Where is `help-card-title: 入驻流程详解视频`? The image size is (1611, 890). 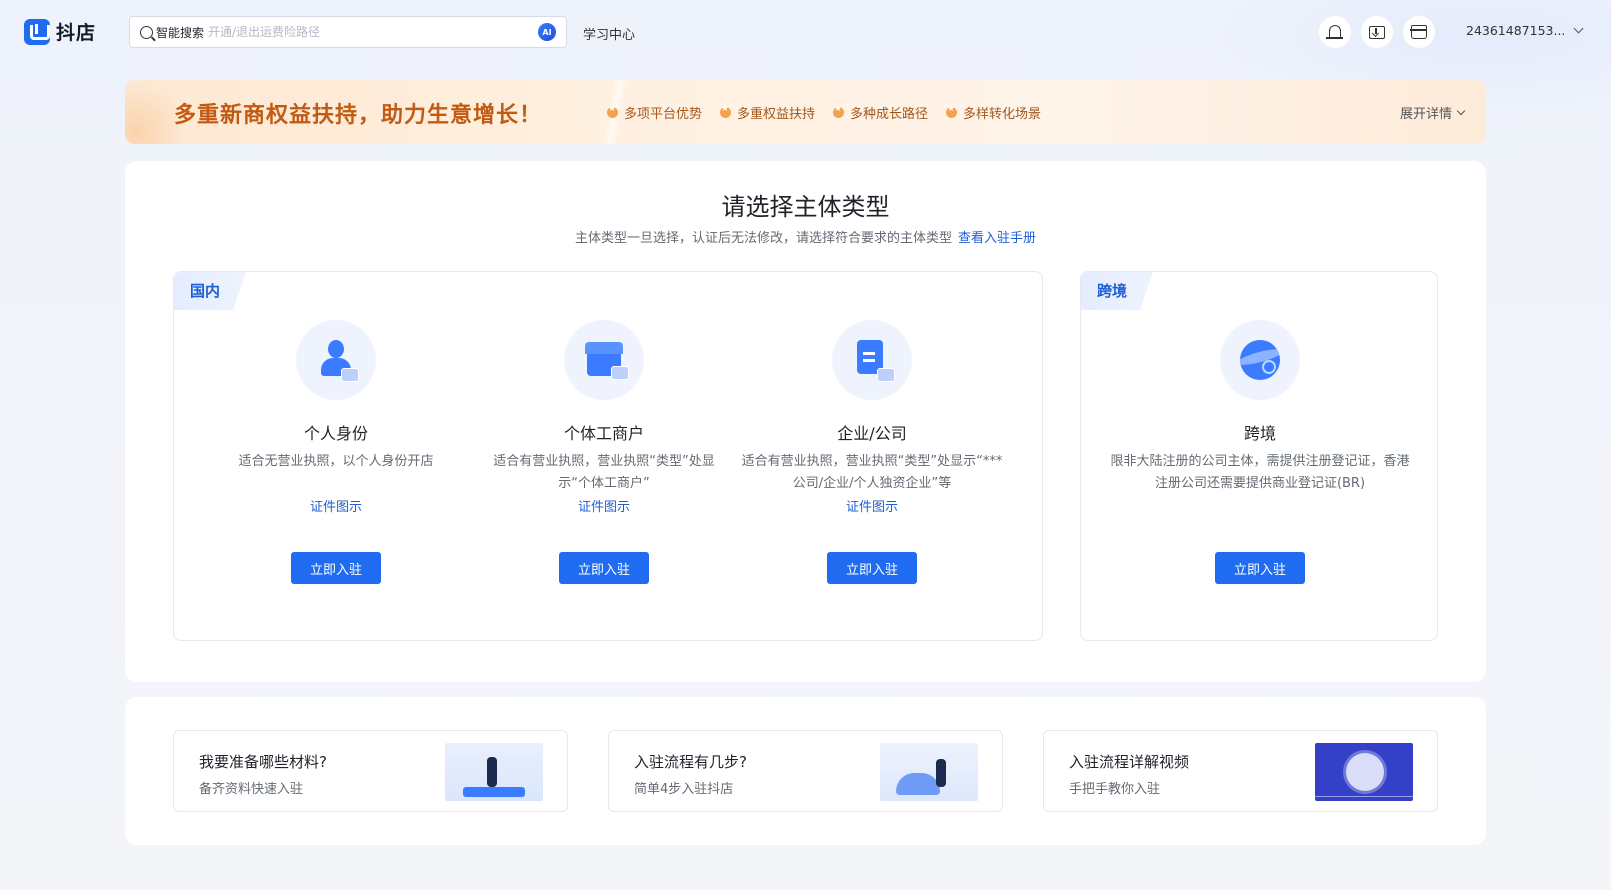 help-card-title: 入驻流程详解视频 is located at coordinates (1129, 762).